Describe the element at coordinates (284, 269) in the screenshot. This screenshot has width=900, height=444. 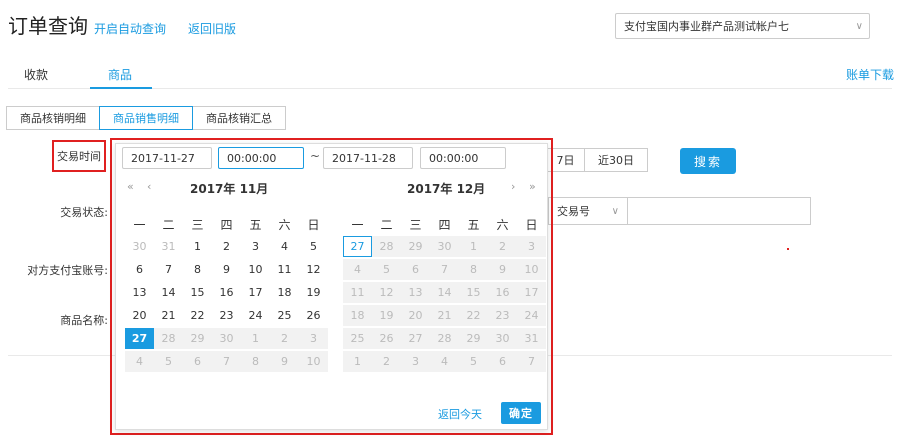
I see `calendar-day: 11` at that location.